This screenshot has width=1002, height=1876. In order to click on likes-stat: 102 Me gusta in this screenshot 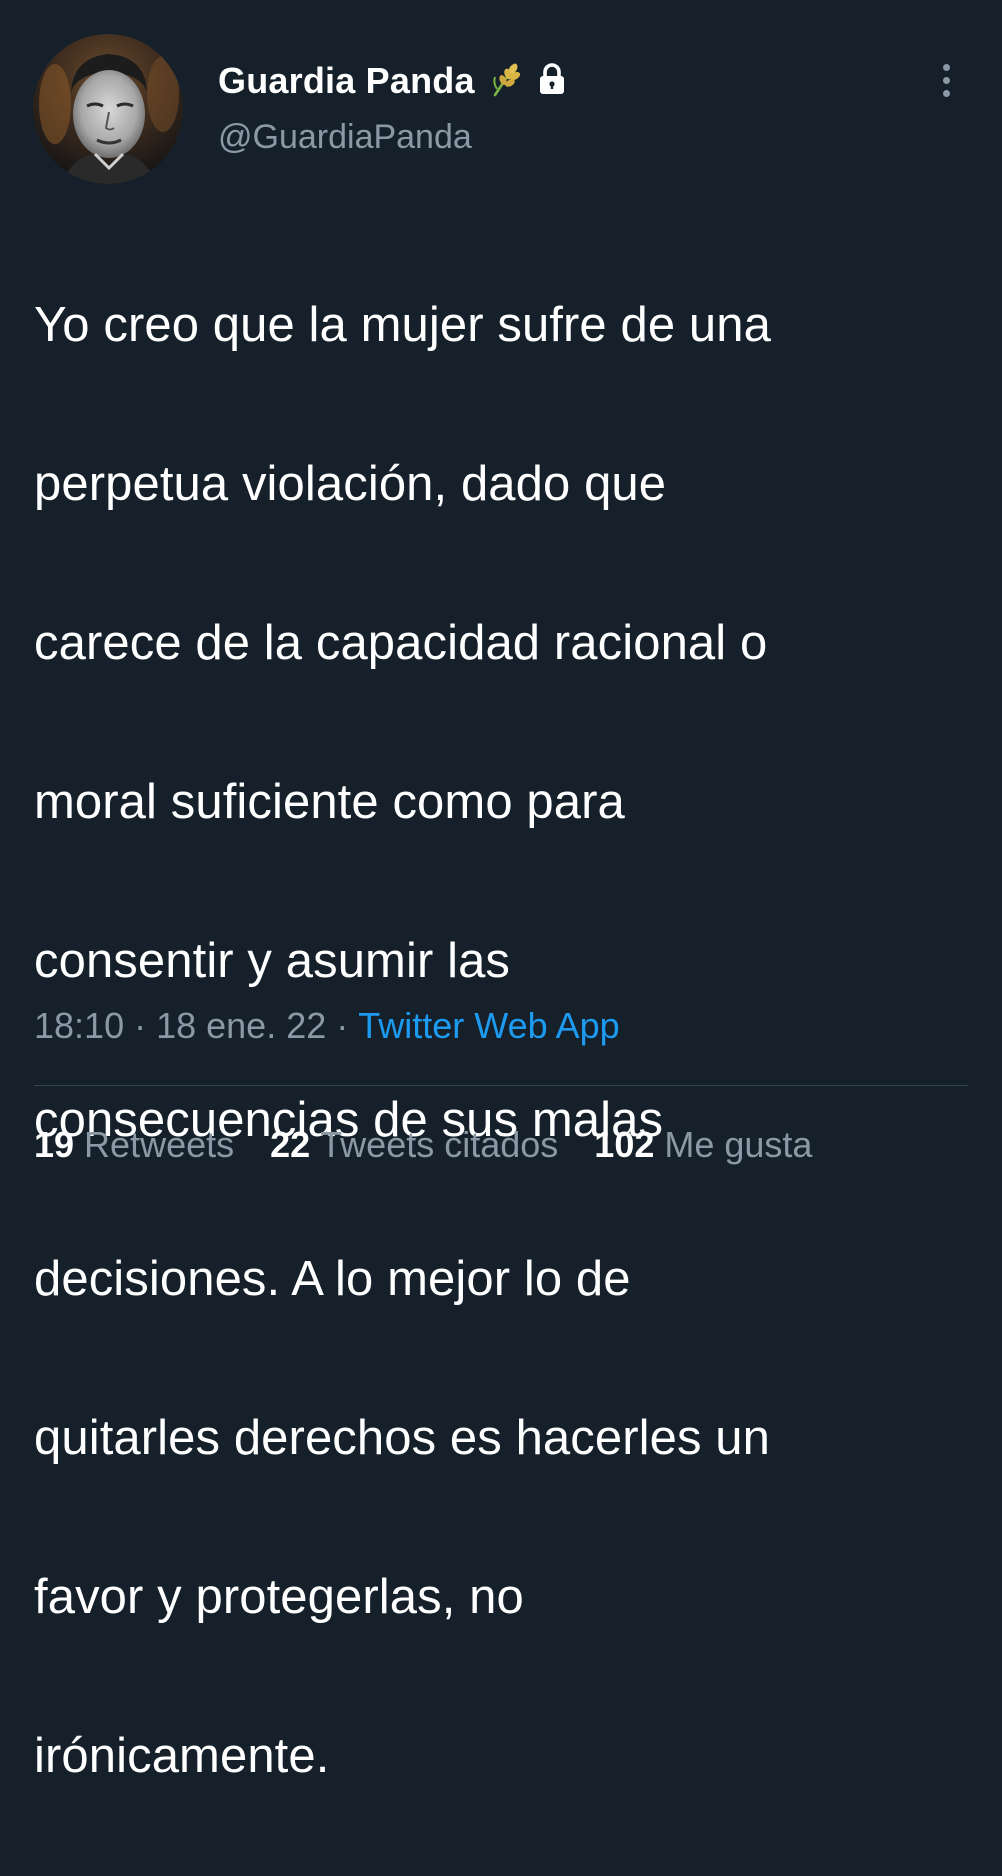, I will do `click(703, 1145)`.